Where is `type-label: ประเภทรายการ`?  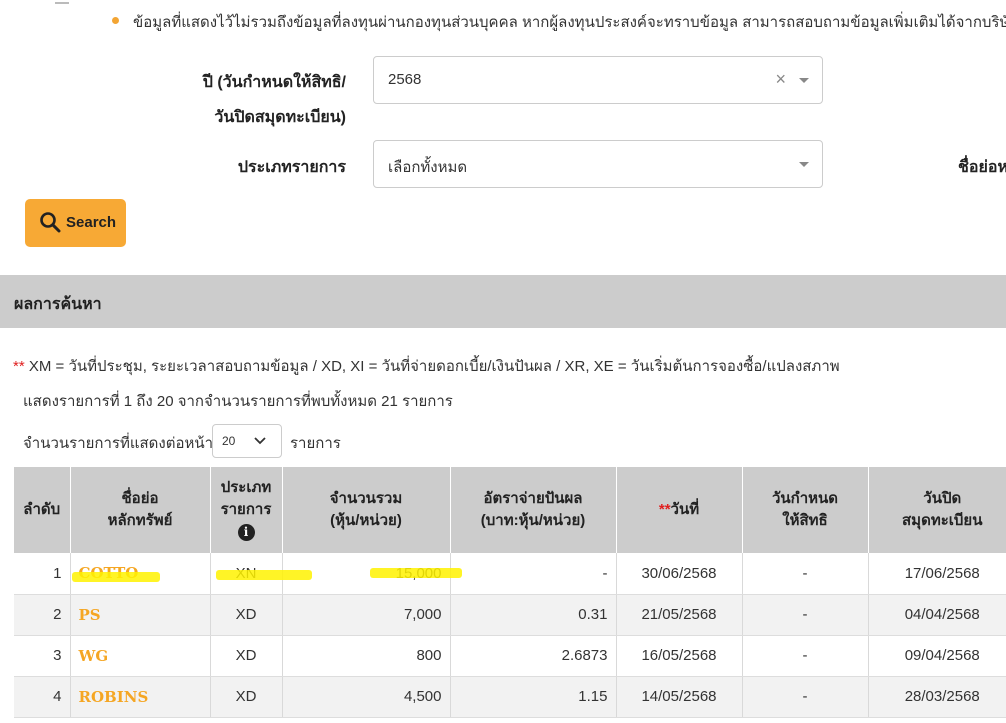
type-label: ประเภทรายการ is located at coordinates (291, 167).